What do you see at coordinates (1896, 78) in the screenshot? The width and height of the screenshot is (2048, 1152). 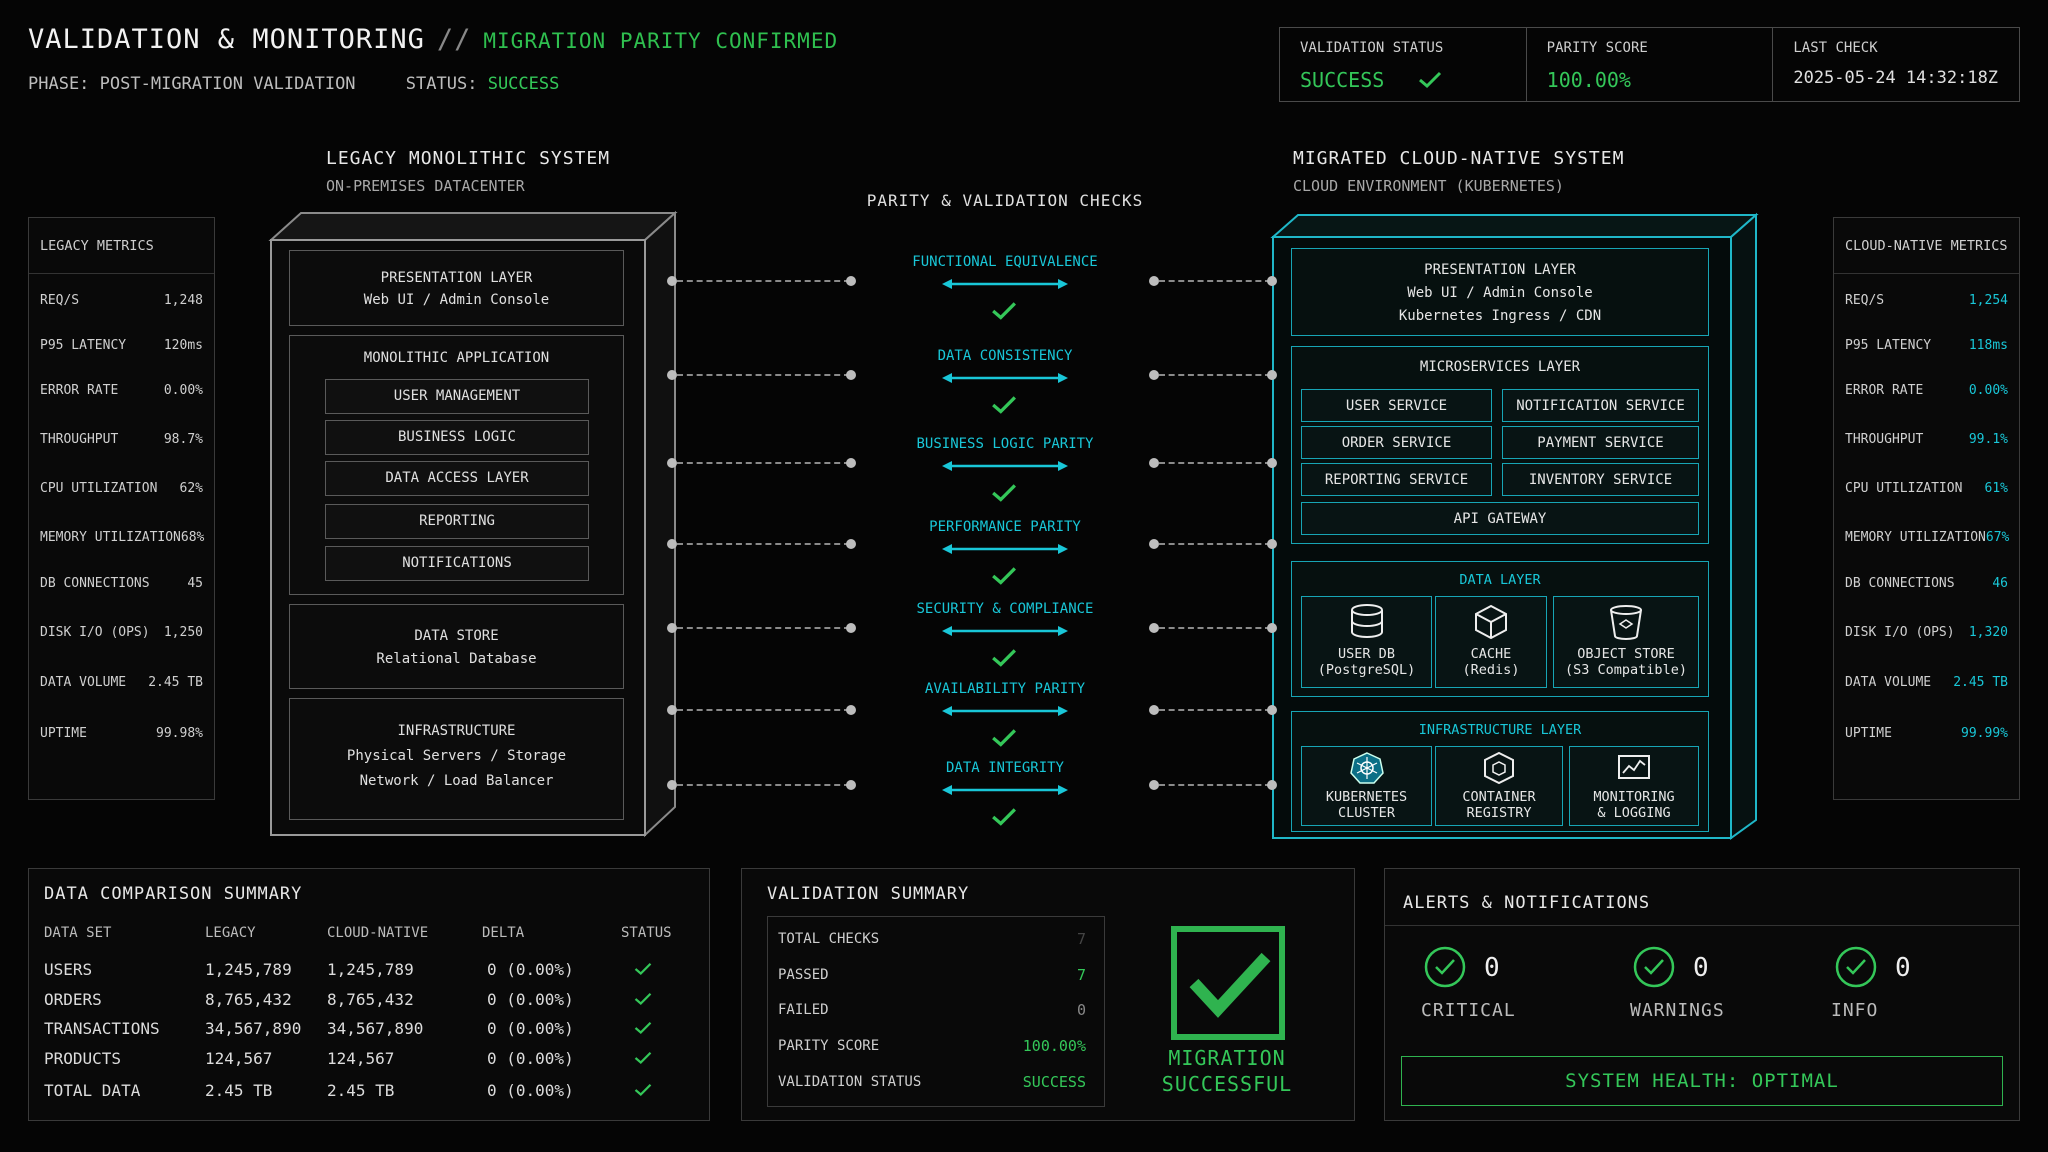 I see `last-check-value: 2025-05-24 14:32:18Z` at bounding box center [1896, 78].